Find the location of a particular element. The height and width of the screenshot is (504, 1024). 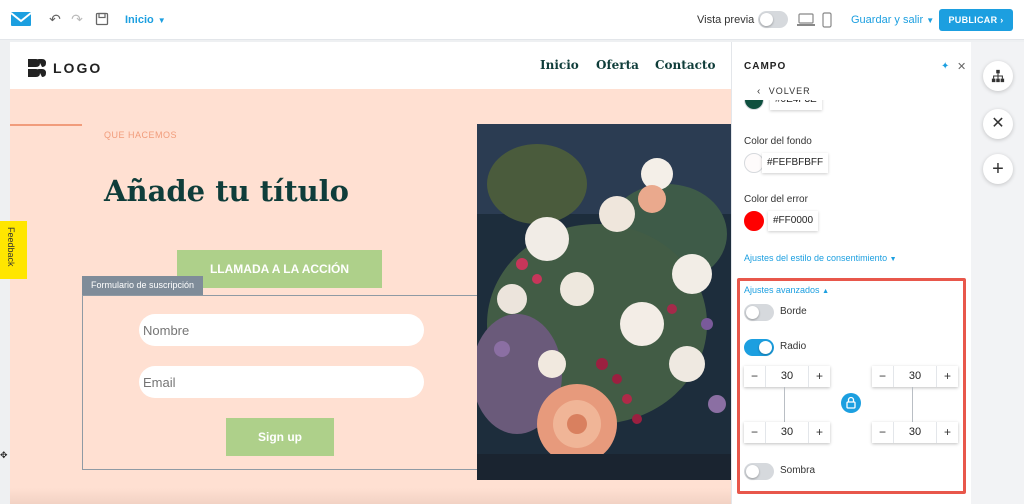

shadow-toggle is located at coordinates (759, 471).